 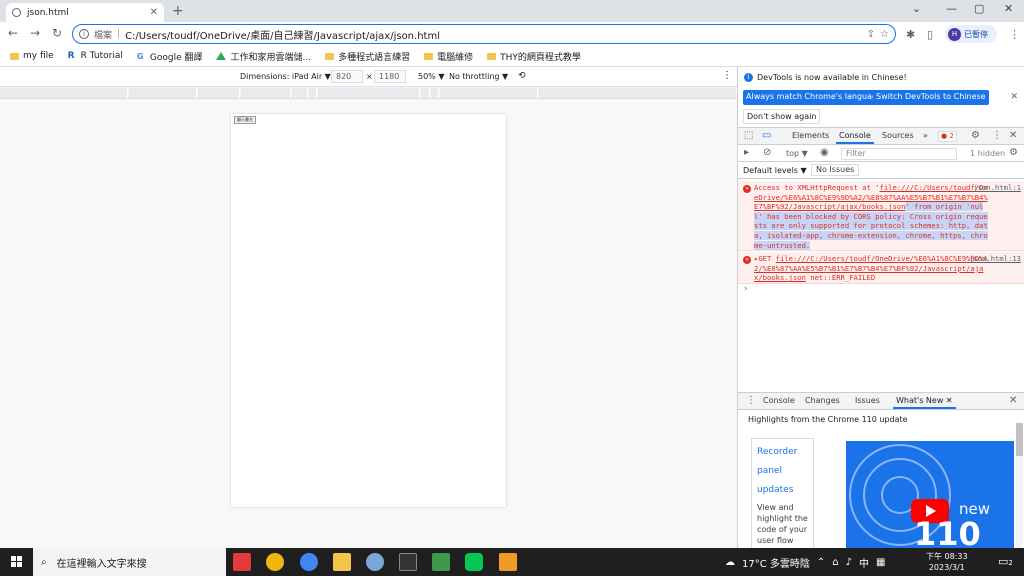 I want to click on bookmark-my-file: my file, so click(x=32, y=56).